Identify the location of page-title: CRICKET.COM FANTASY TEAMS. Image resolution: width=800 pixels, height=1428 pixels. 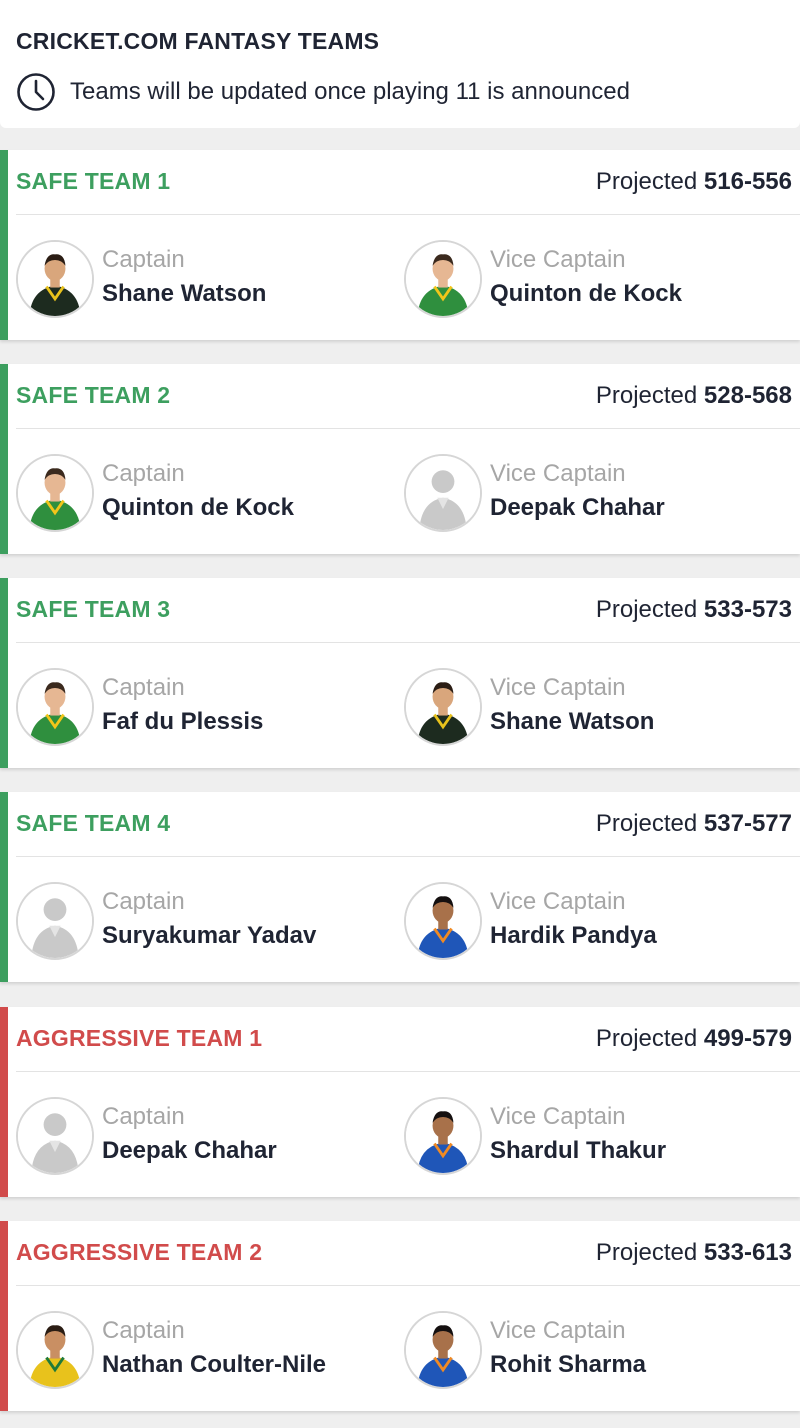
(198, 41).